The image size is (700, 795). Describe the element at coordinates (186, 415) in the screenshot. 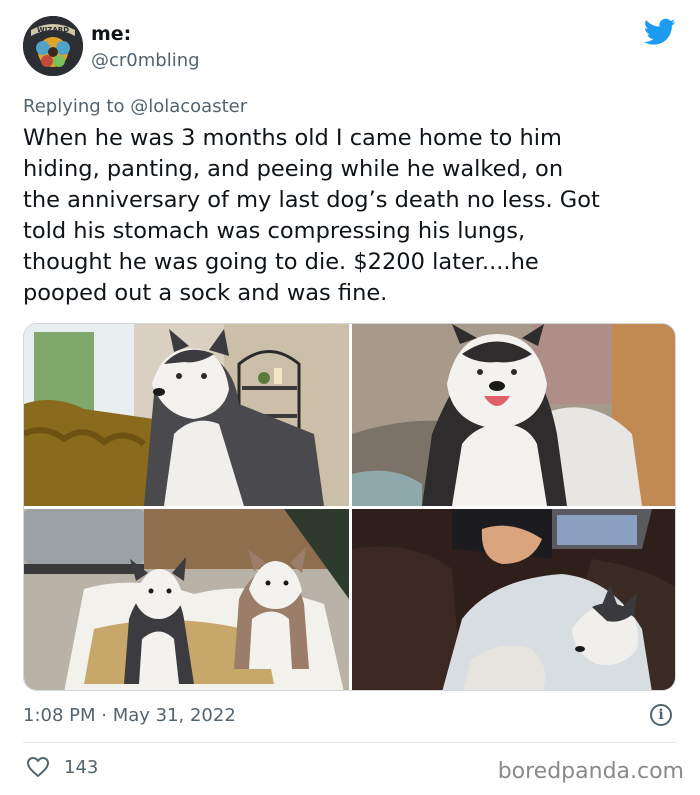

I see `photo-husky-on-couch` at that location.